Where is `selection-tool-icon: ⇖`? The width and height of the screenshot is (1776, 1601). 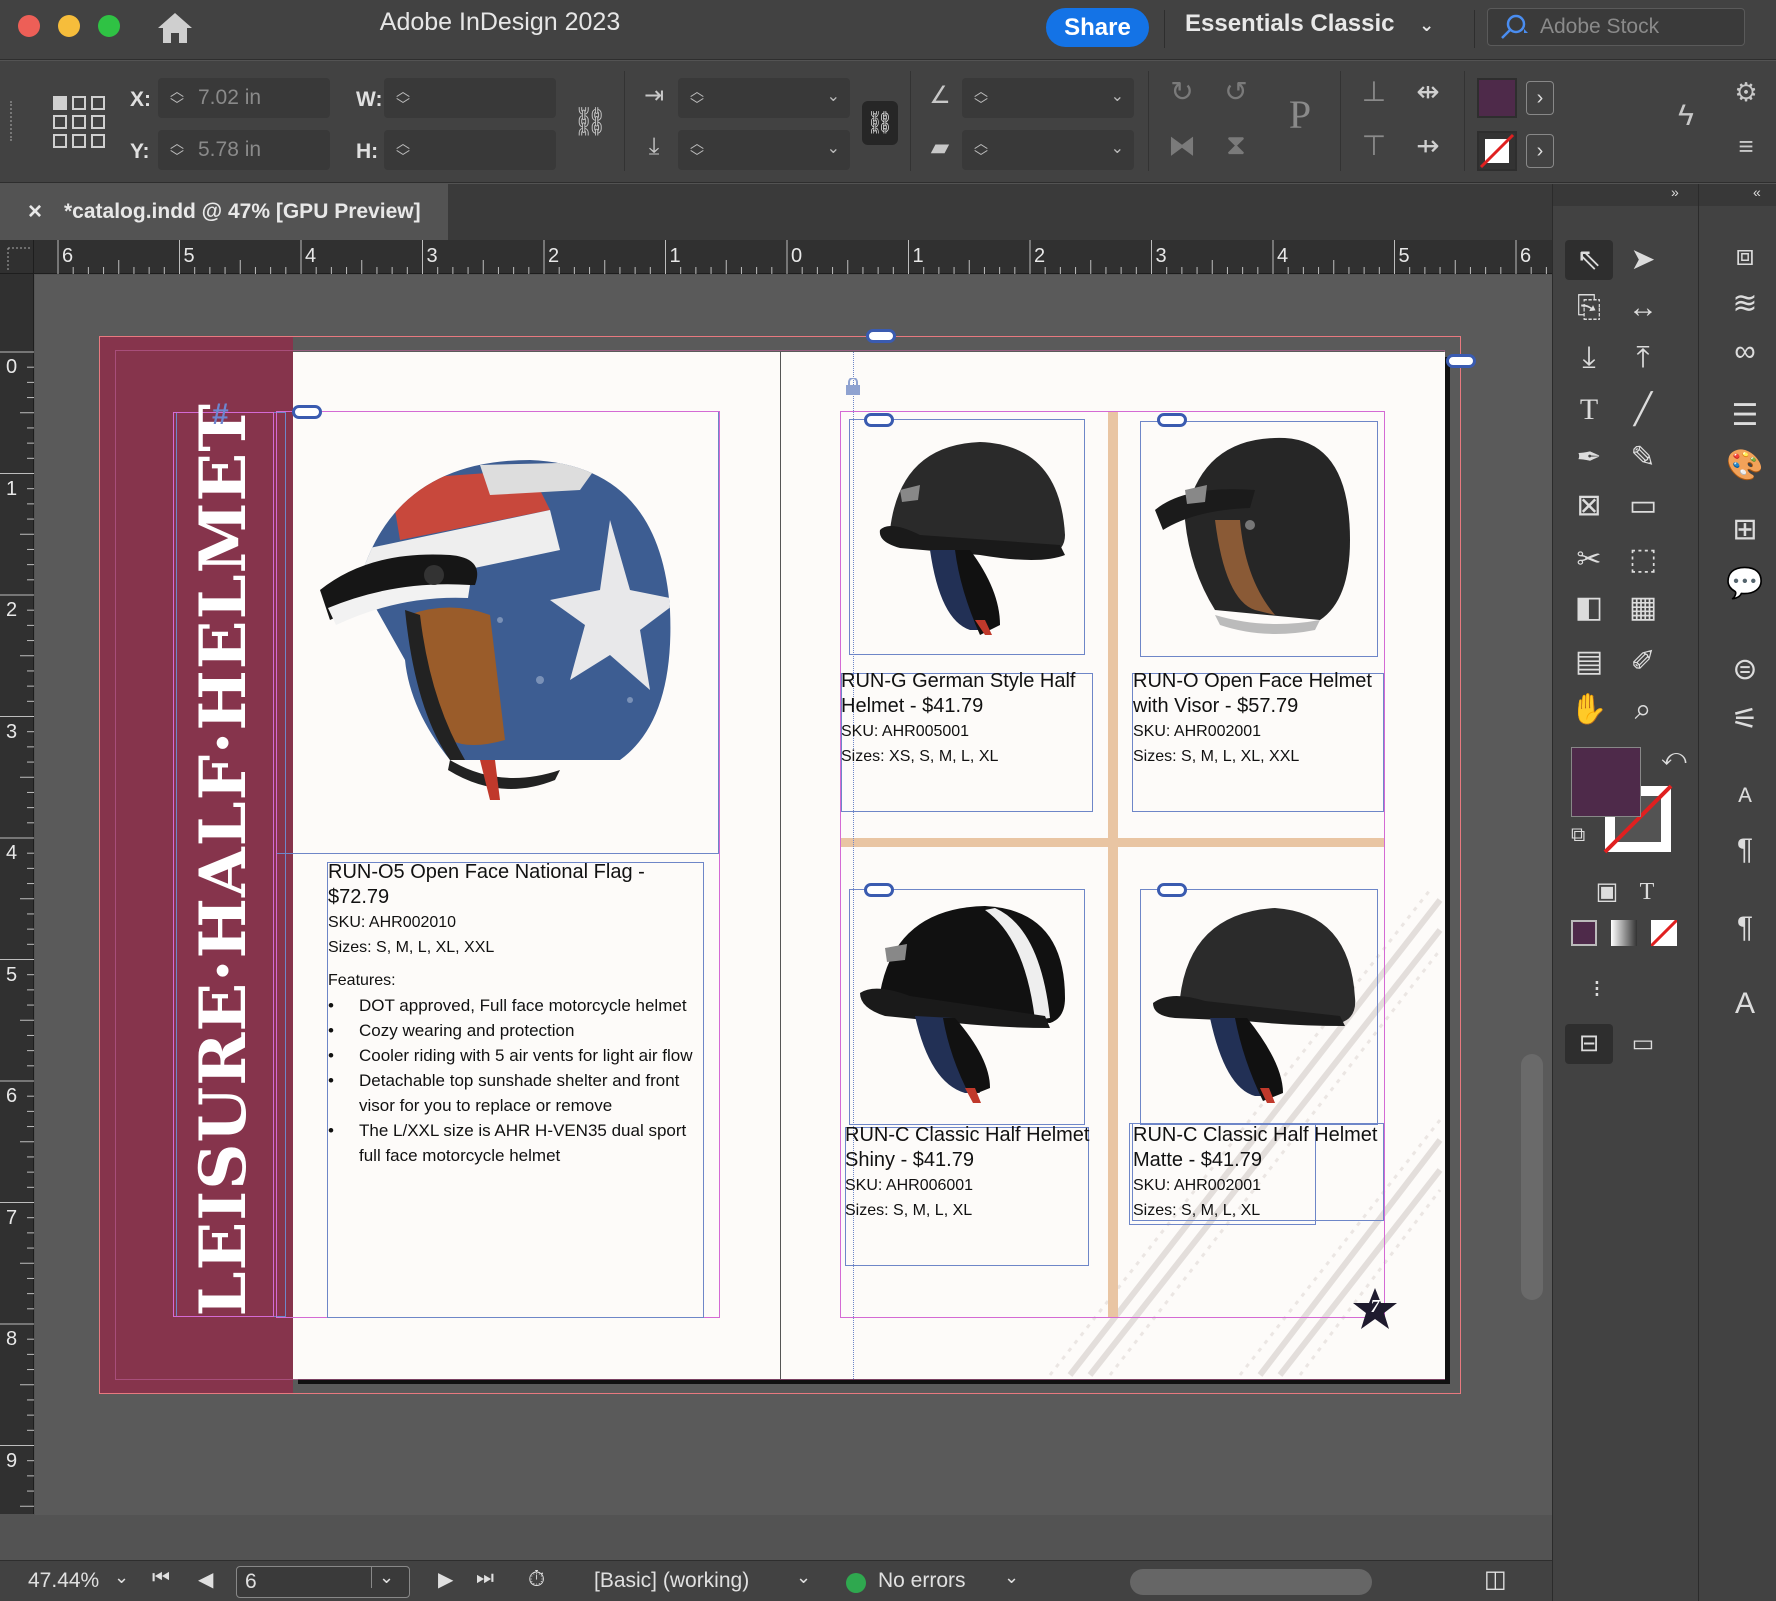
selection-tool-icon: ⇖ is located at coordinates (1589, 260).